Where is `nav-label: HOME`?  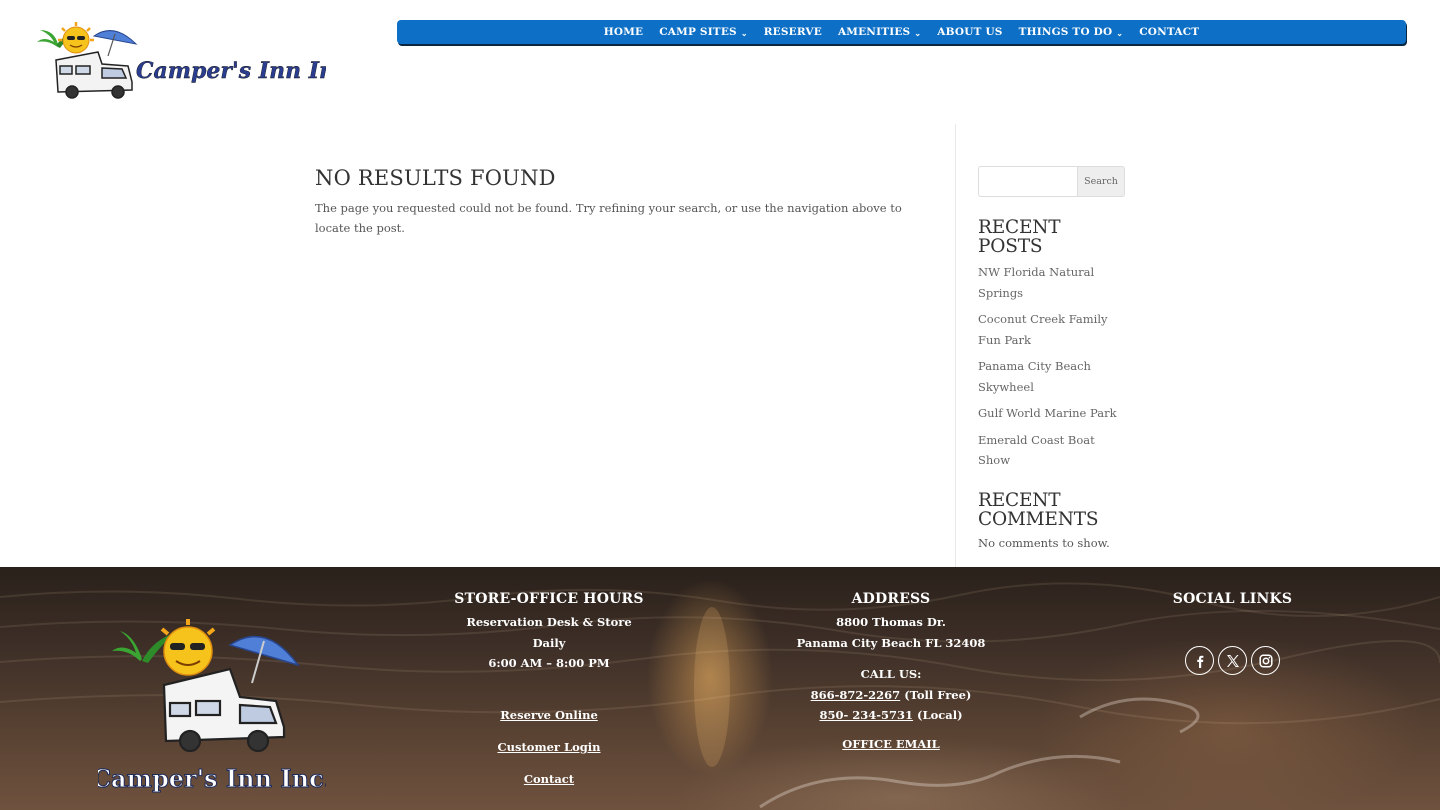
nav-label: HOME is located at coordinates (623, 32).